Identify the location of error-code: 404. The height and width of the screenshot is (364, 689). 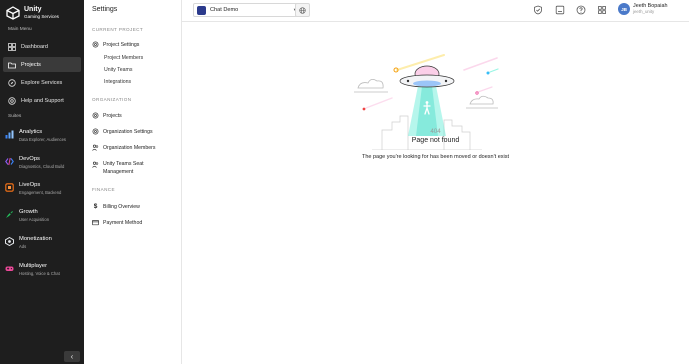
(435, 131).